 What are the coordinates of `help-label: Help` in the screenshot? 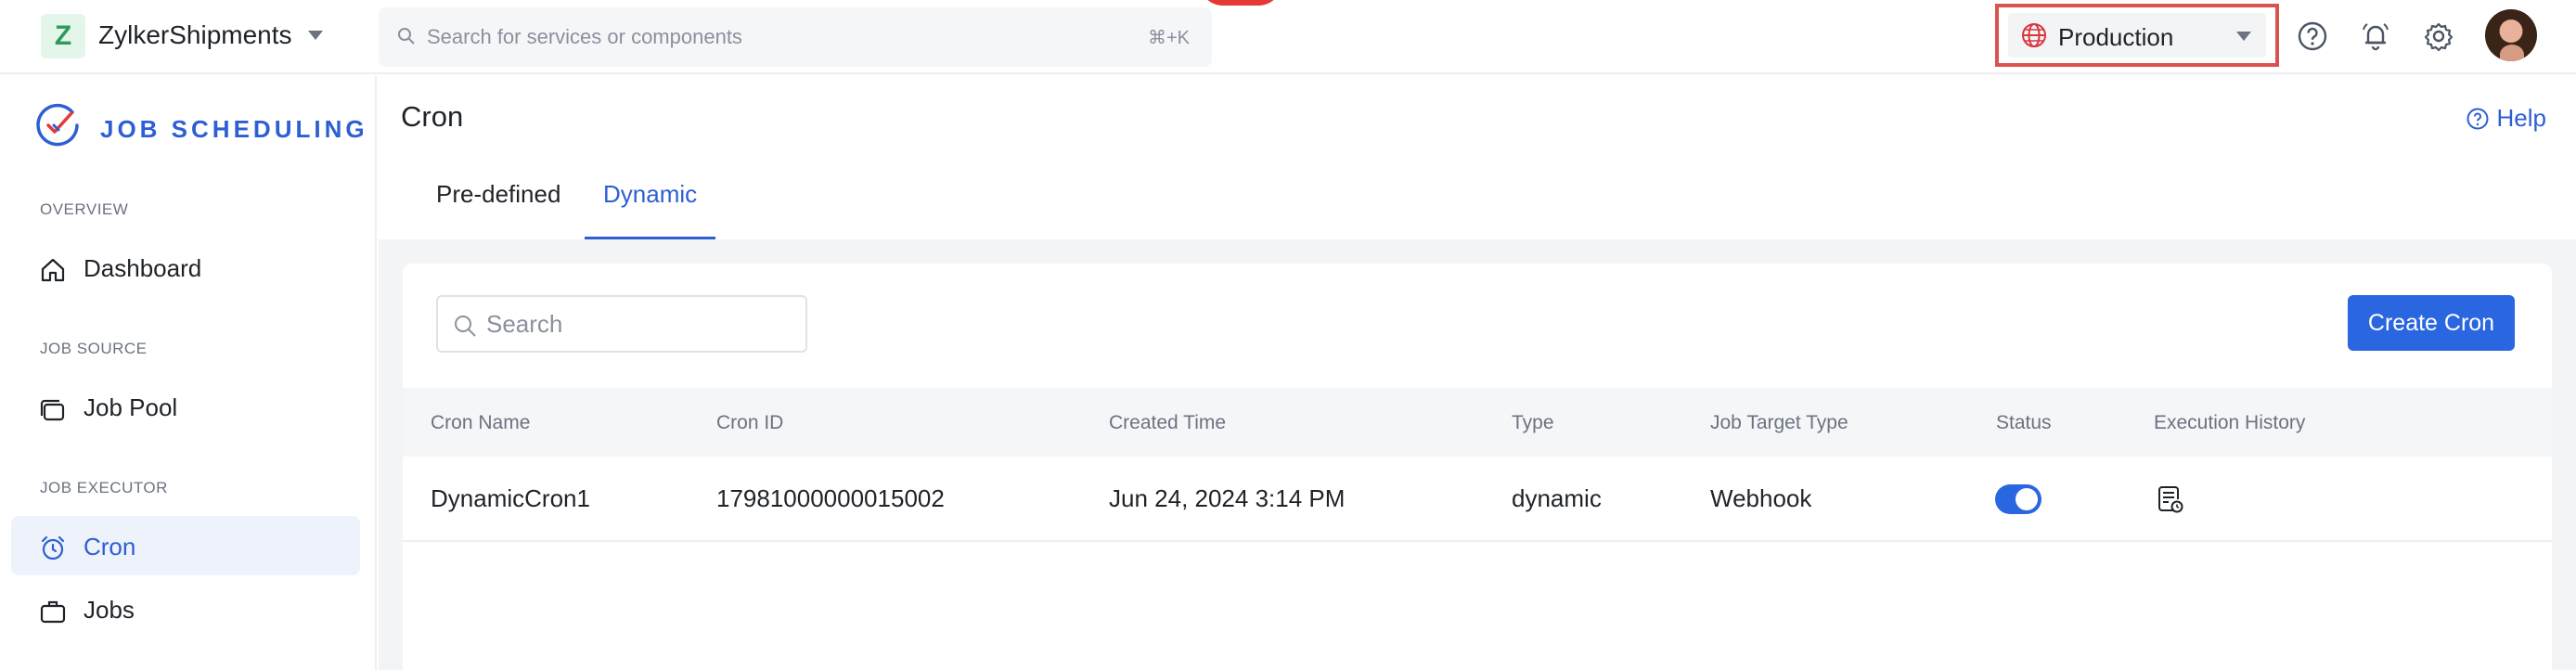 It's located at (2521, 118).